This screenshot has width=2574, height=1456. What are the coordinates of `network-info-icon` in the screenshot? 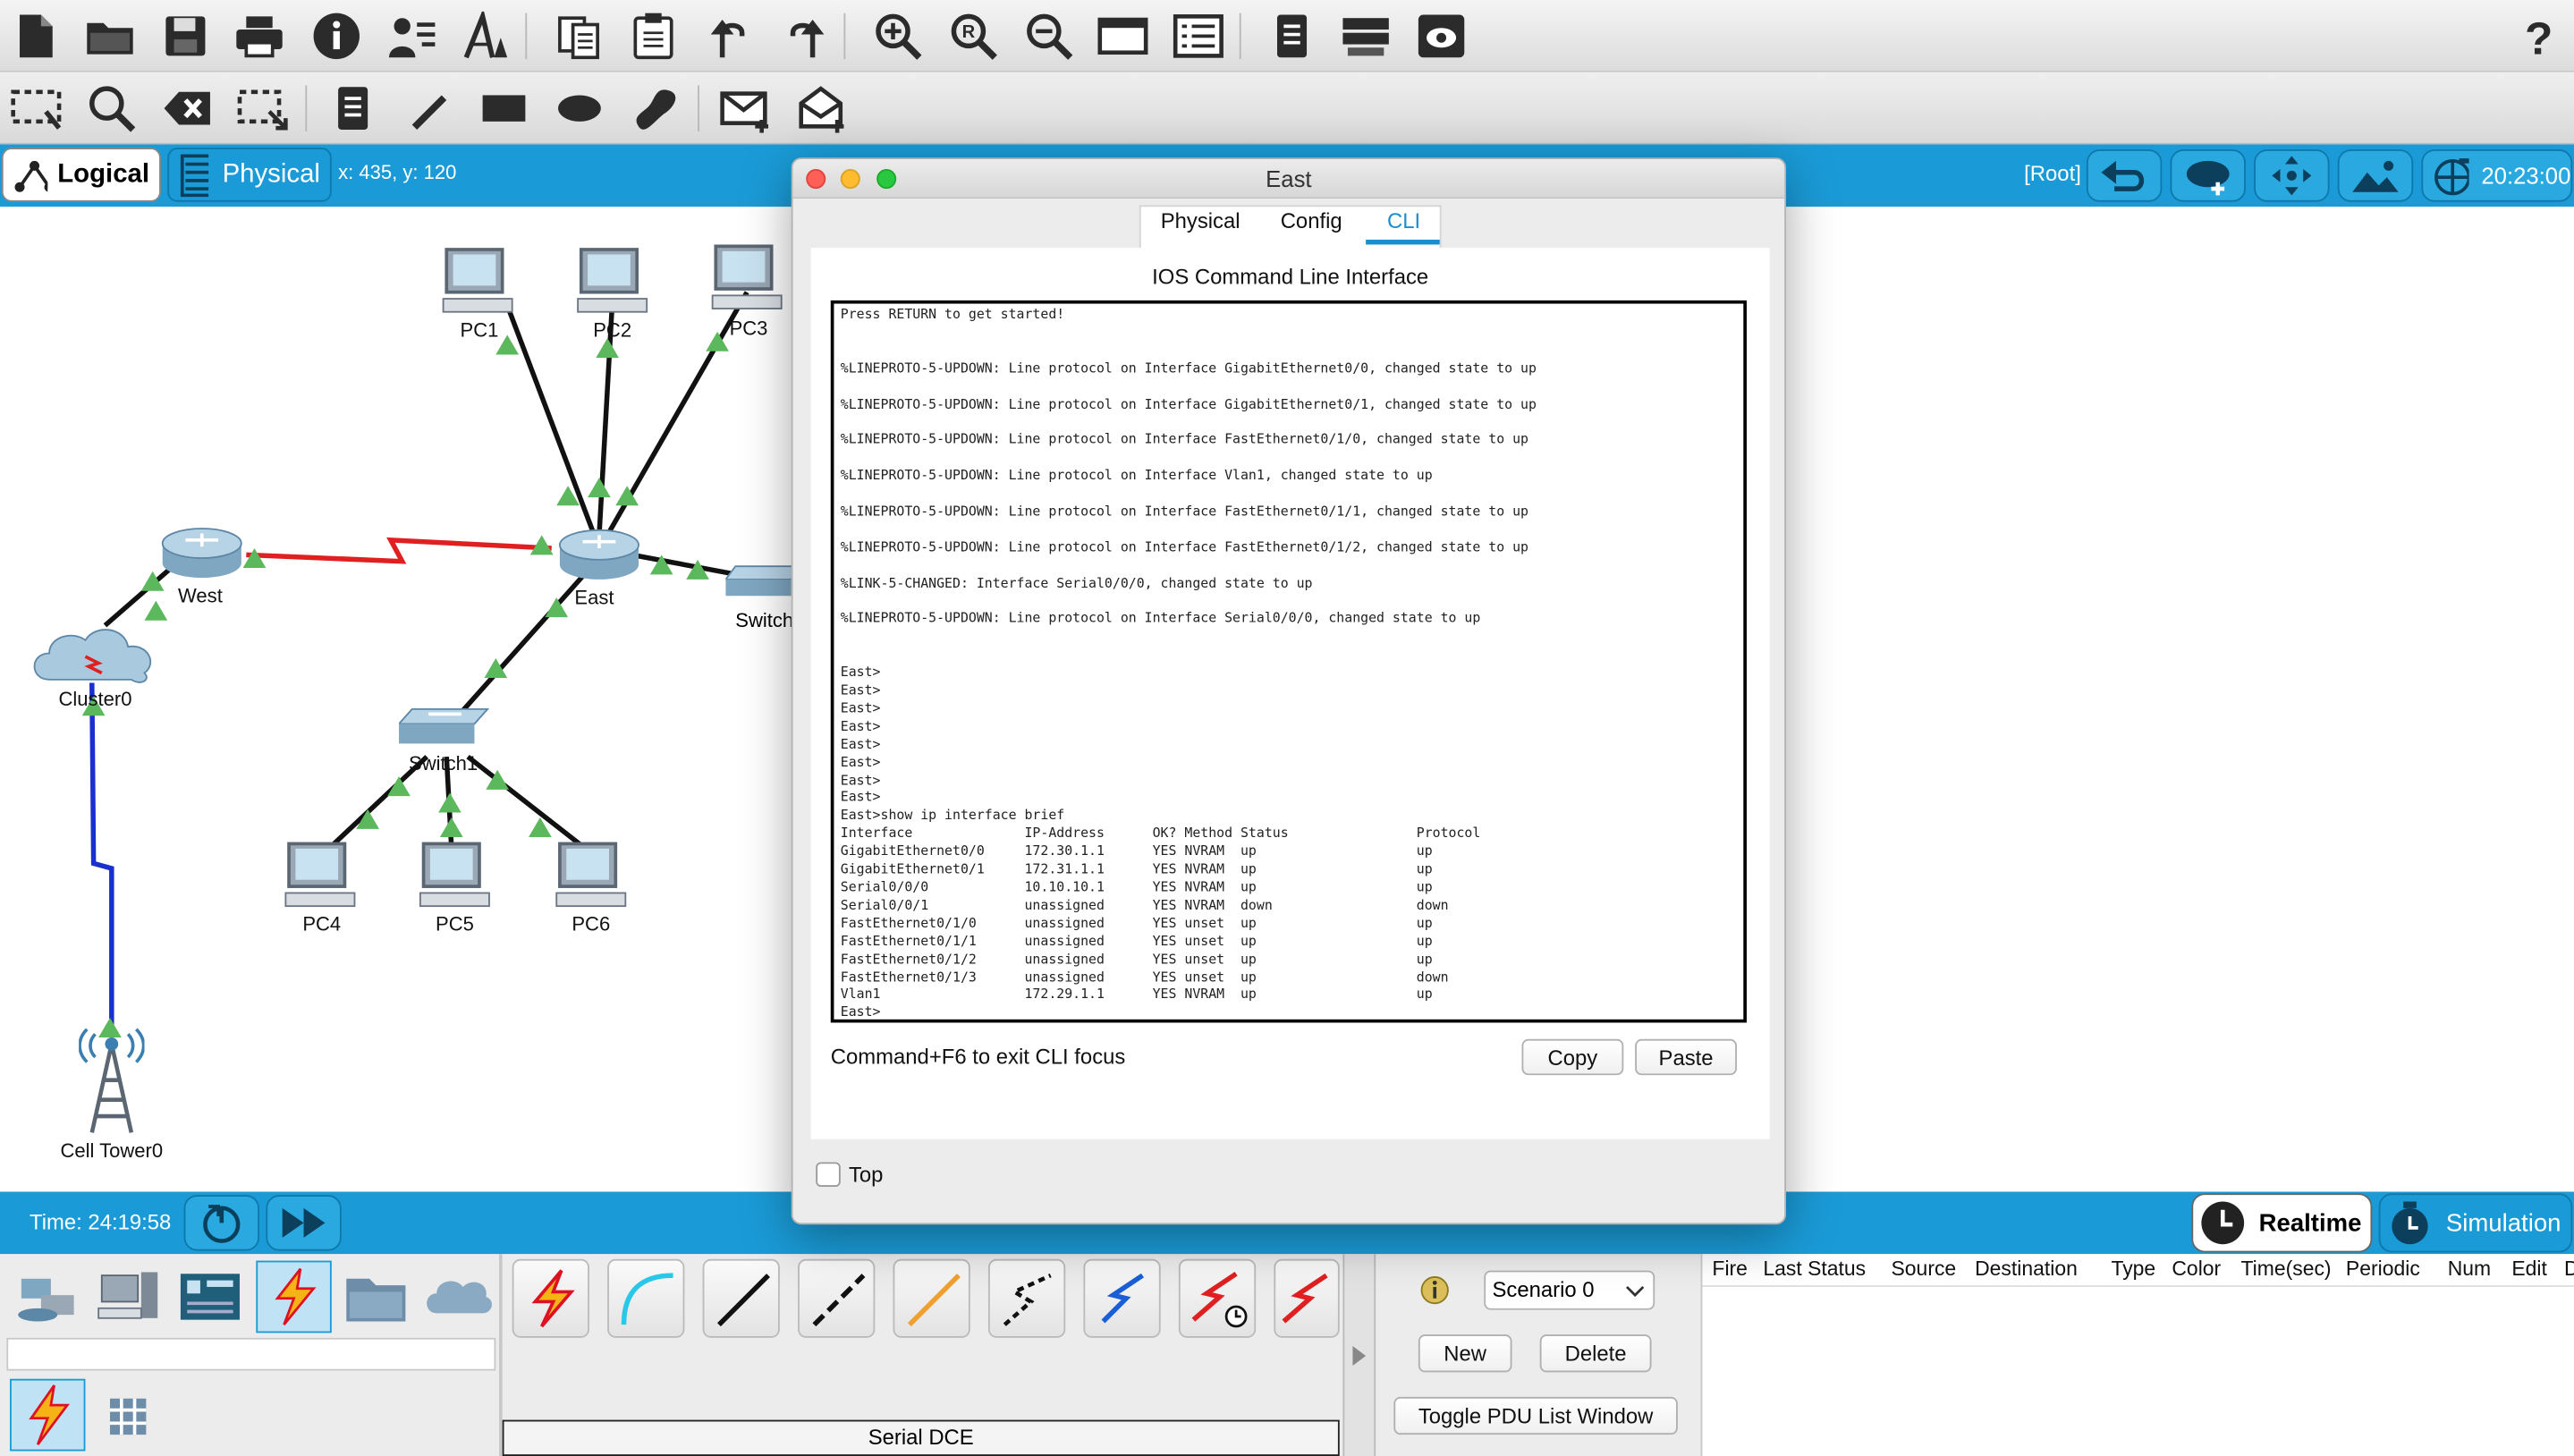 It's located at (1441, 35).